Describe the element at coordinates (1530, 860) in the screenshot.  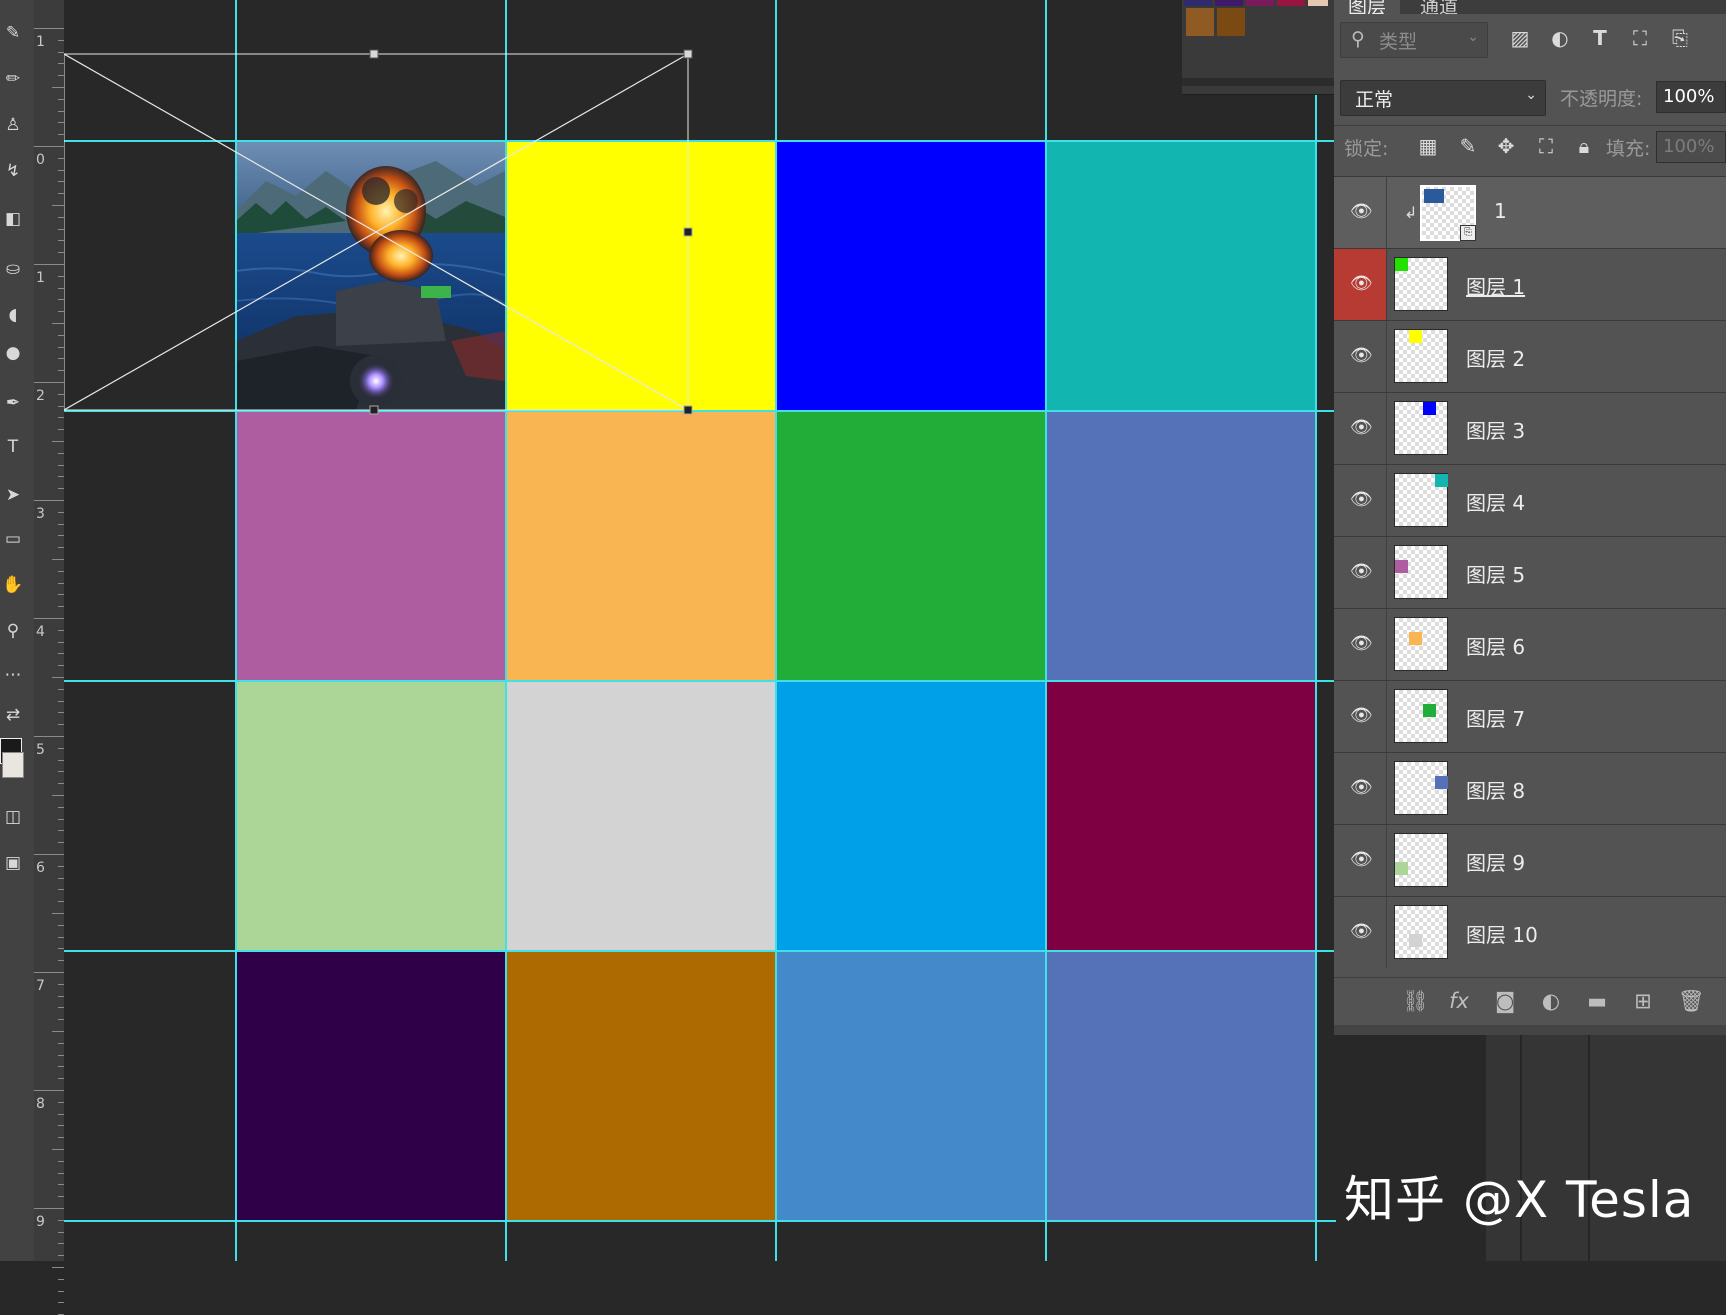
I see `layer-row: 👁︎ 图层 9` at that location.